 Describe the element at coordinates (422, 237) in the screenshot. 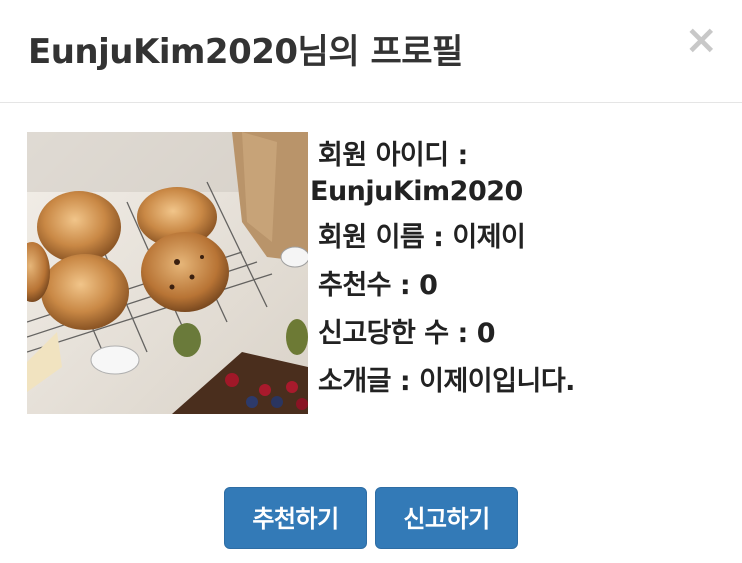

I see `member-name: 회원 이름 : 이제이` at that location.